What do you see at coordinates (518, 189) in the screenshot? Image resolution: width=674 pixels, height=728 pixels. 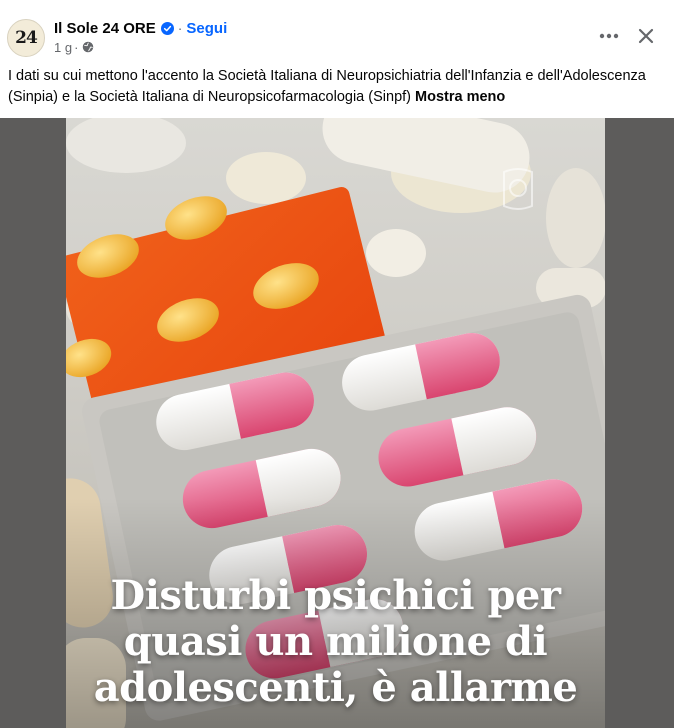 I see `watermark-logo` at bounding box center [518, 189].